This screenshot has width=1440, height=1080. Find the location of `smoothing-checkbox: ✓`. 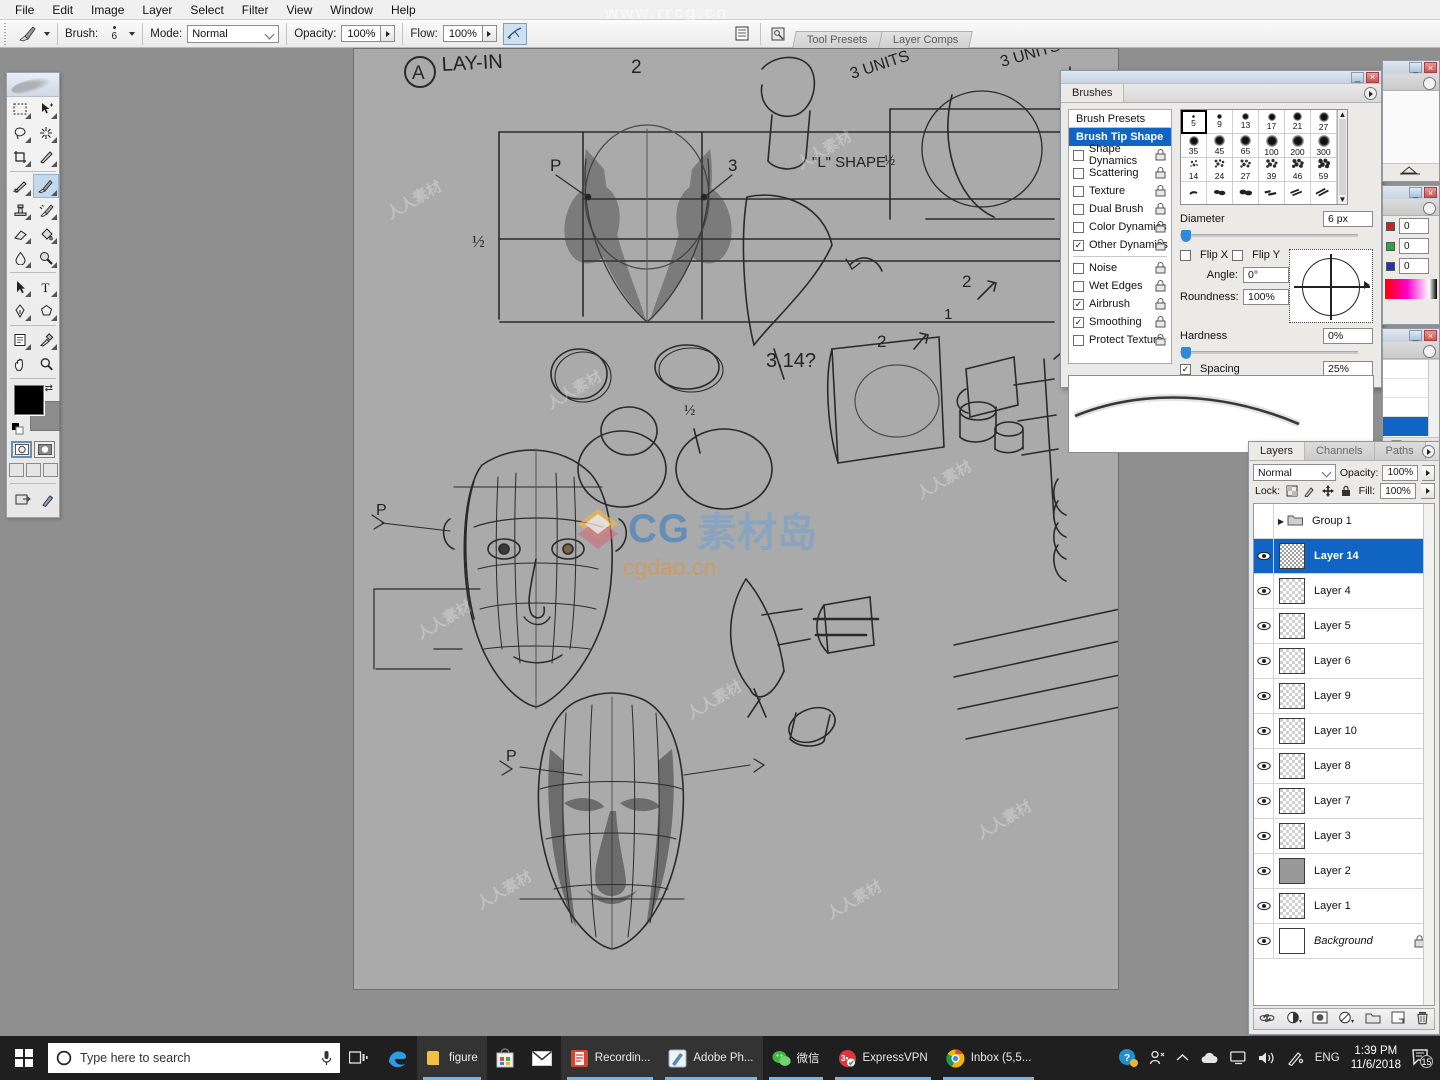

smoothing-checkbox: ✓ is located at coordinates (1078, 322).